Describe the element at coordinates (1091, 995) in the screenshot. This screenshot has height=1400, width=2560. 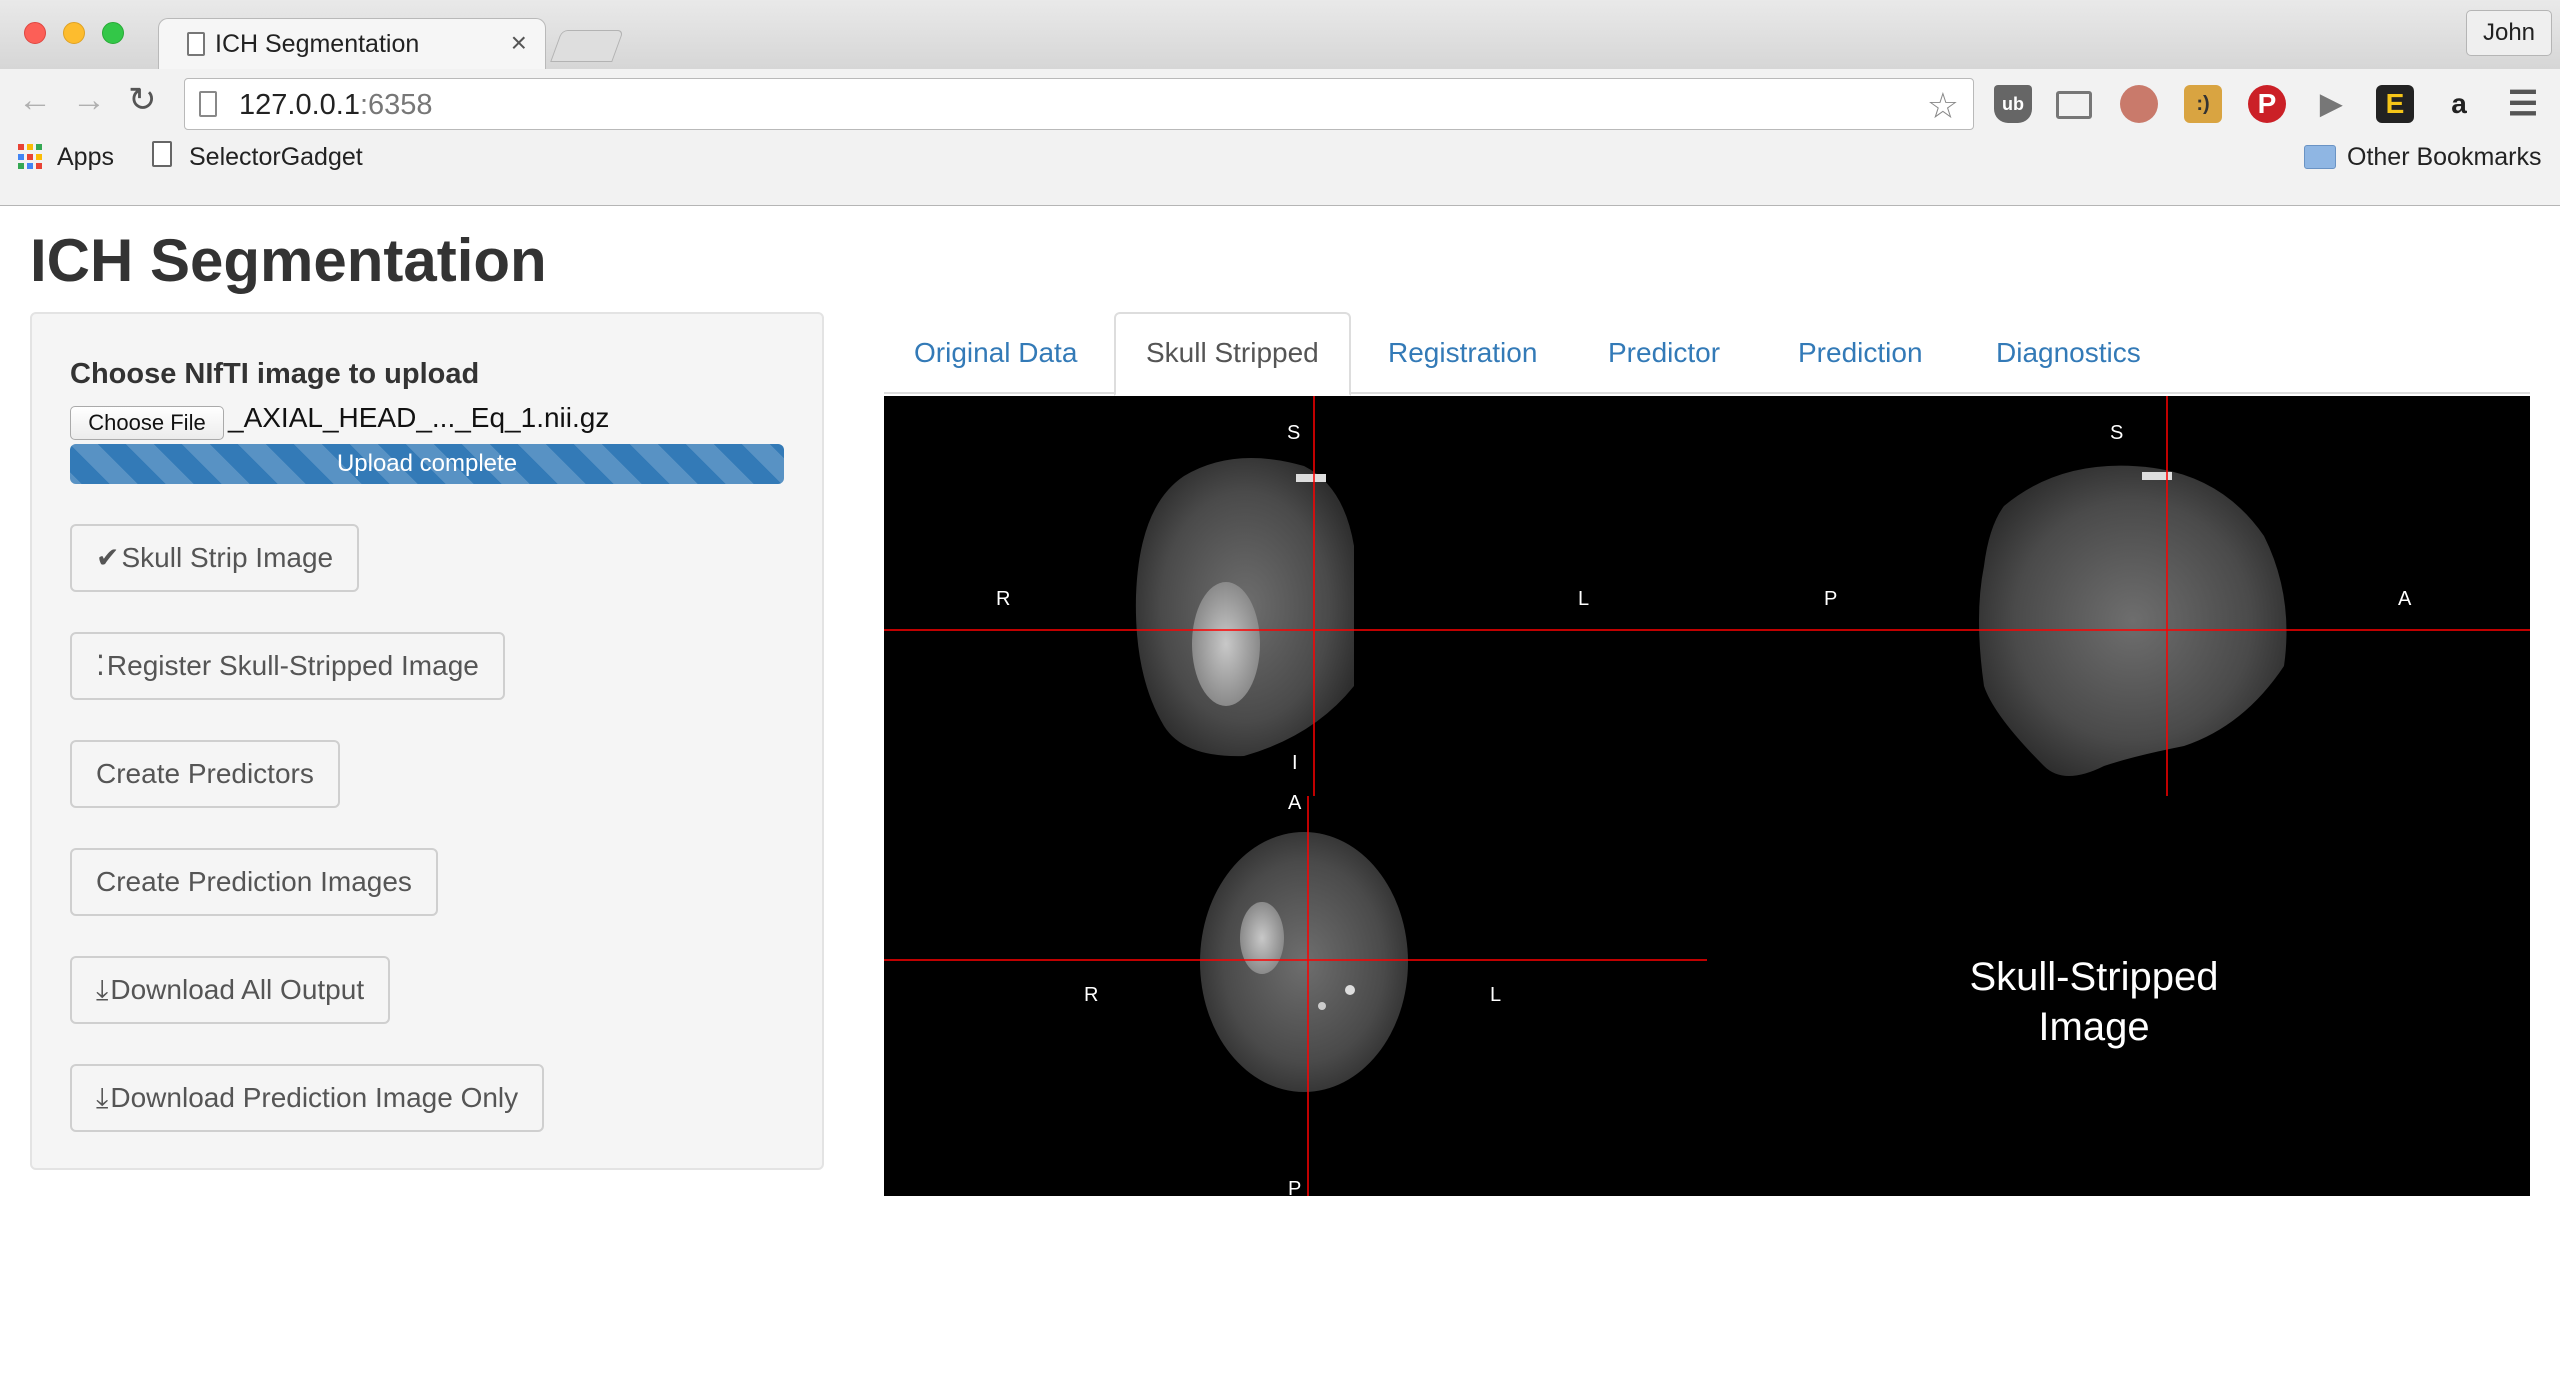
I see `axial-left-label: R` at that location.